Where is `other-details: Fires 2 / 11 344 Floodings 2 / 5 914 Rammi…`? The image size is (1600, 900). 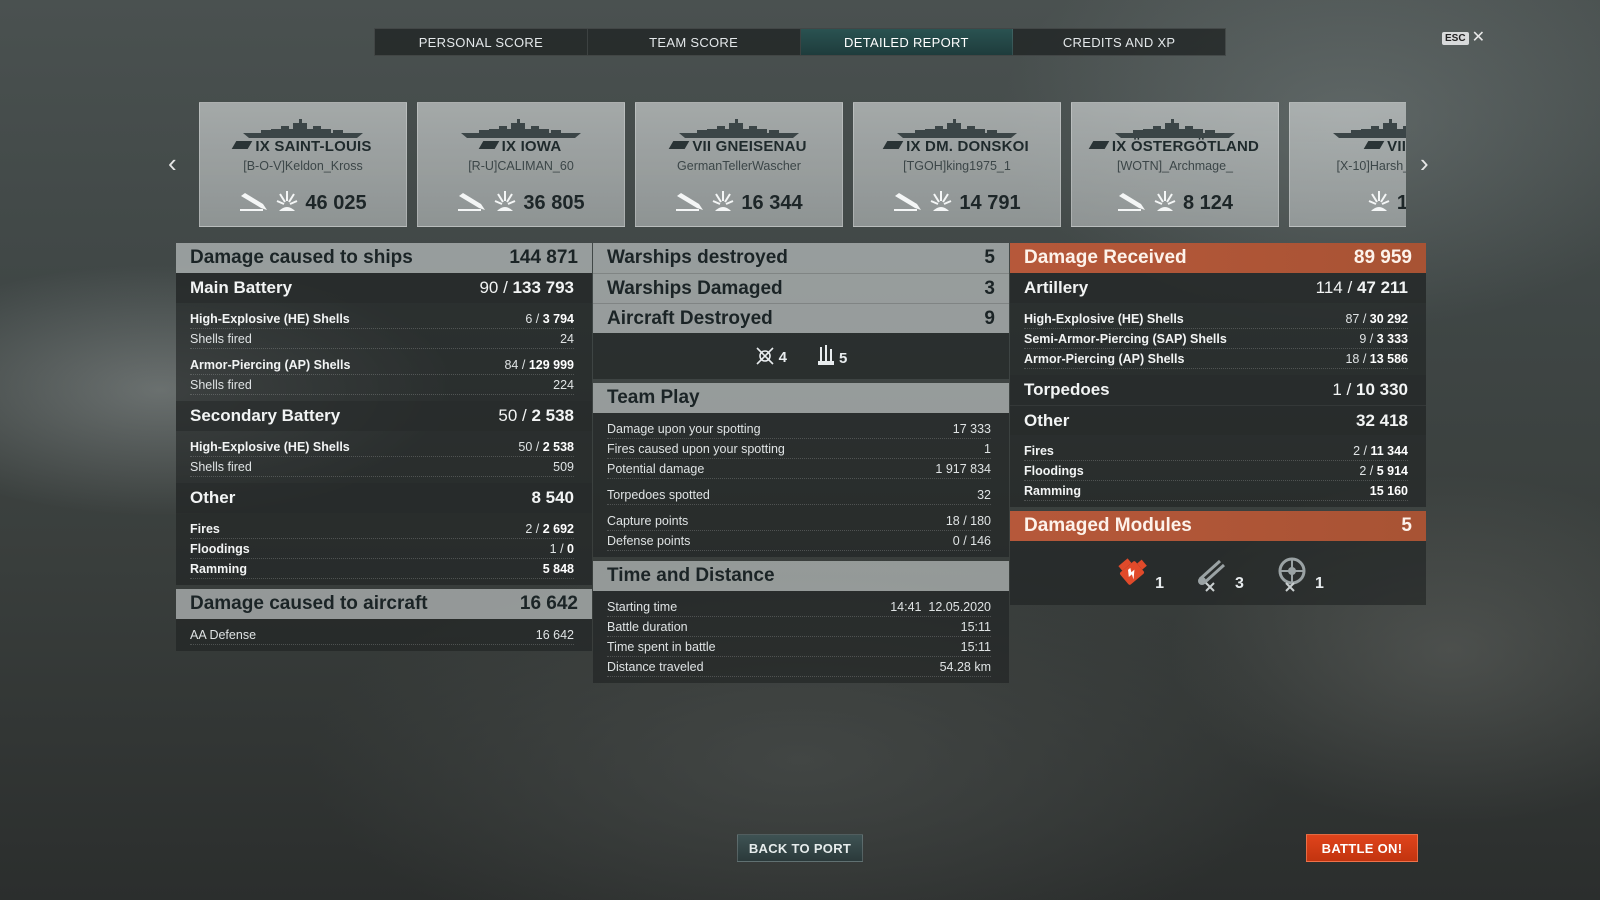 other-details: Fires 2 / 11 344 Floodings 2 / 5 914 Rammi… is located at coordinates (1218, 471).